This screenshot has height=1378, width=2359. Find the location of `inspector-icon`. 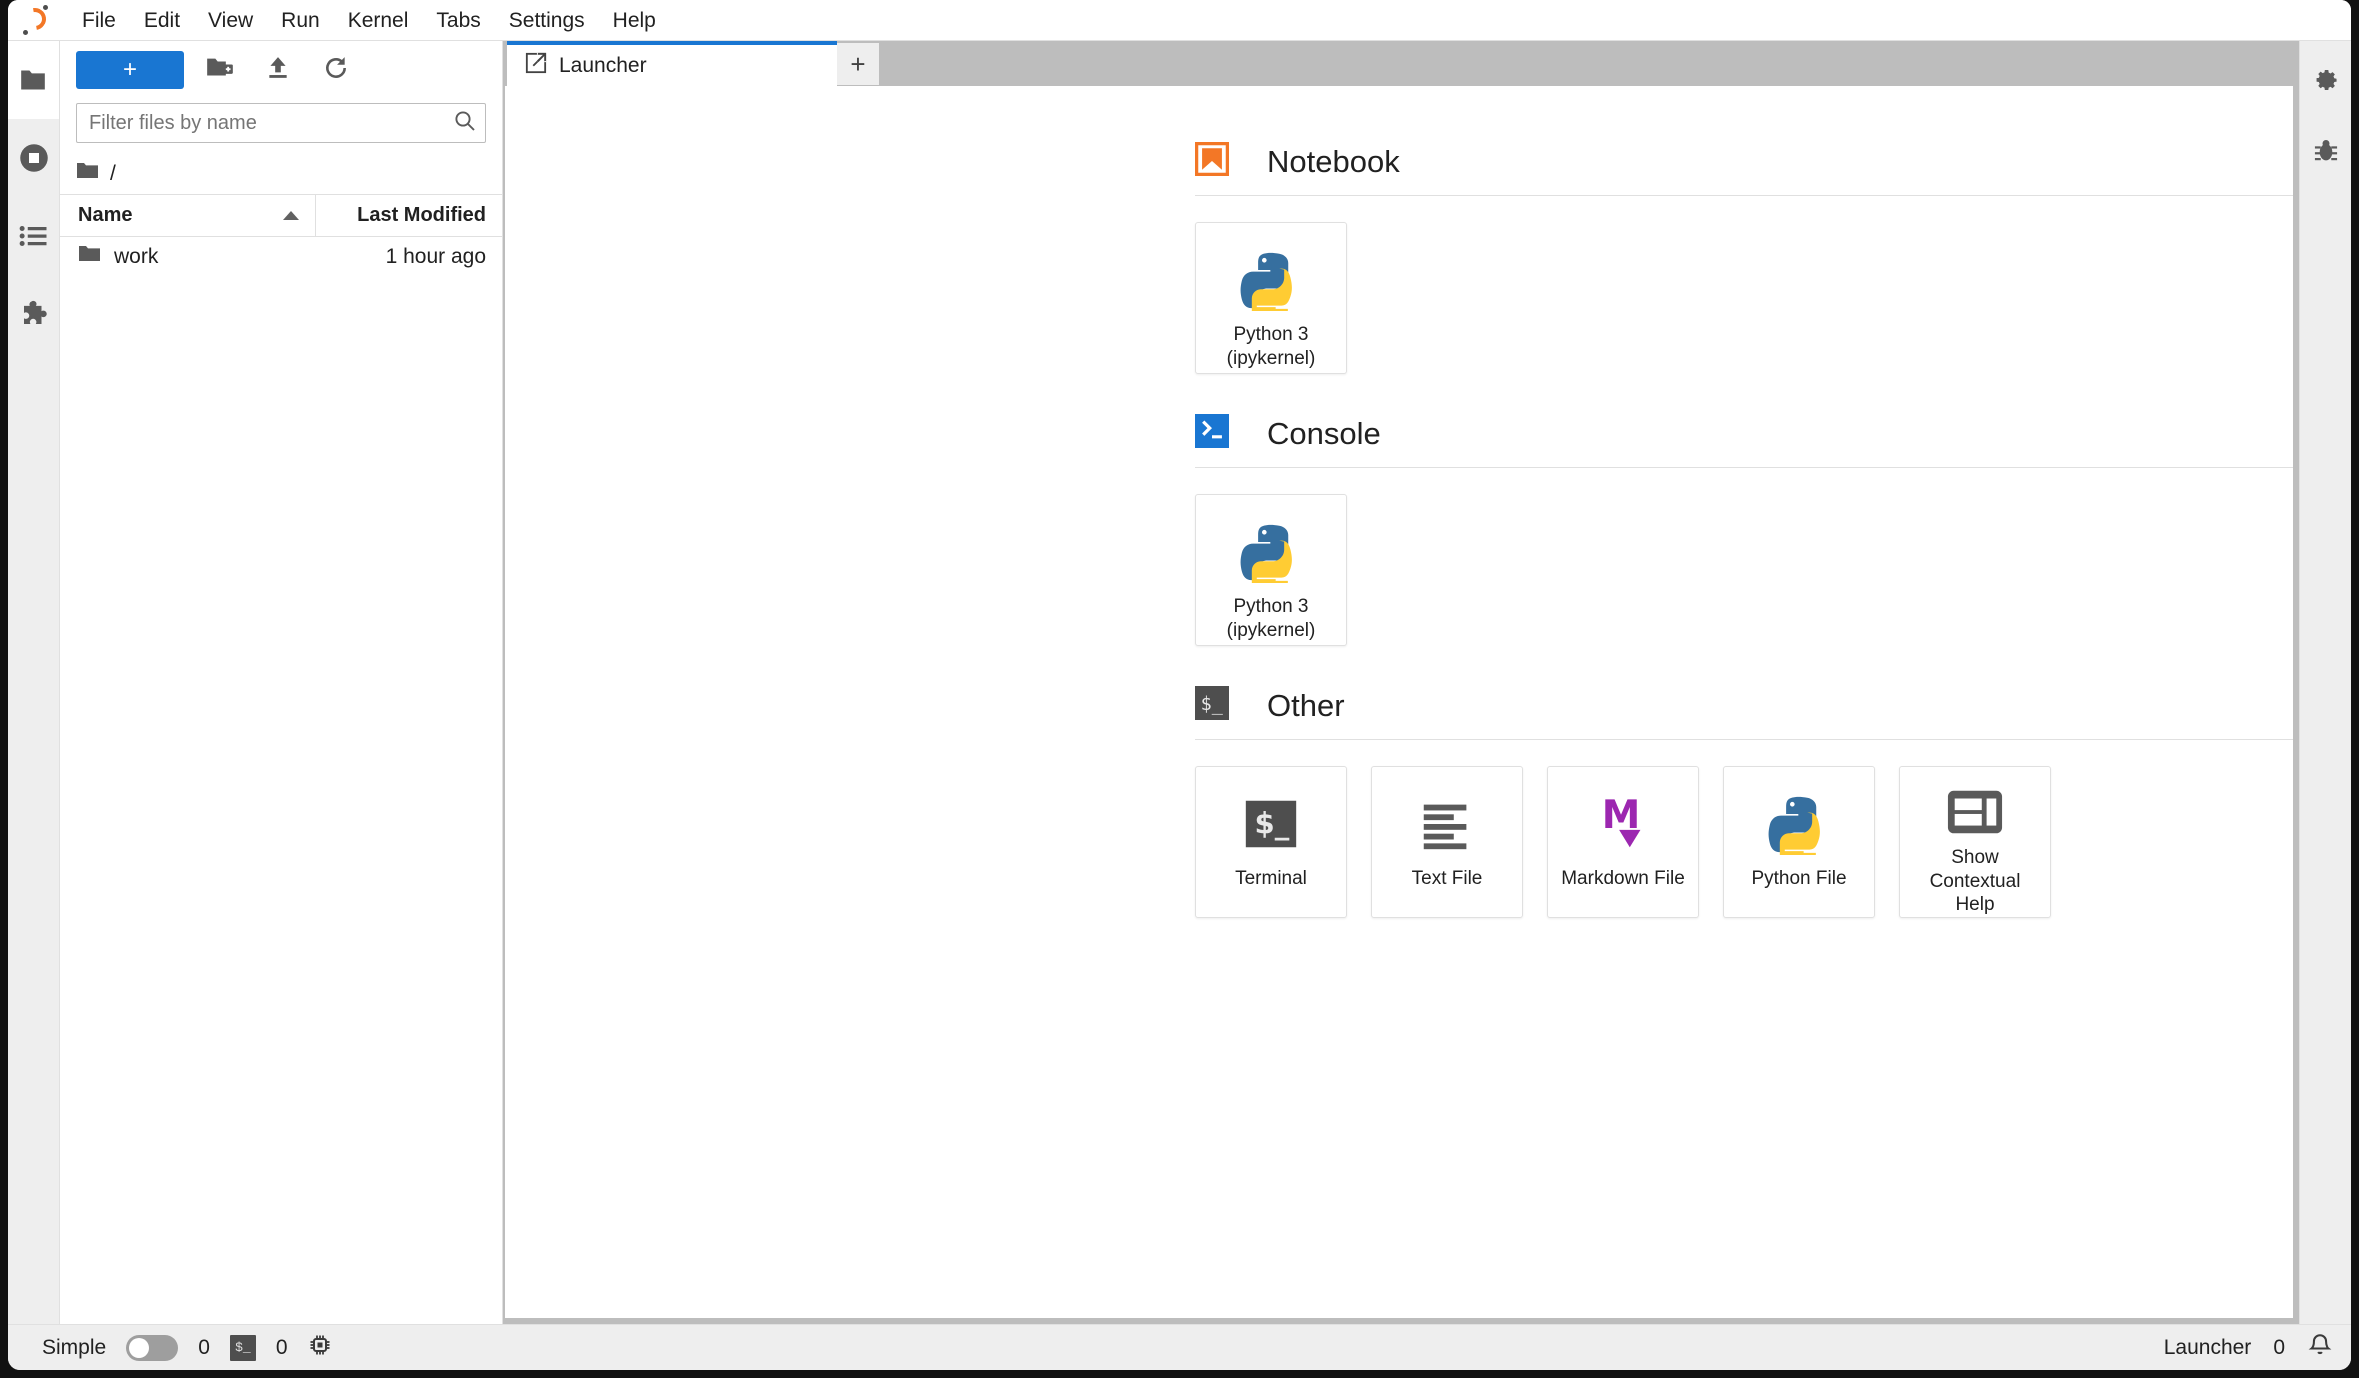

inspector-icon is located at coordinates (1975, 813).